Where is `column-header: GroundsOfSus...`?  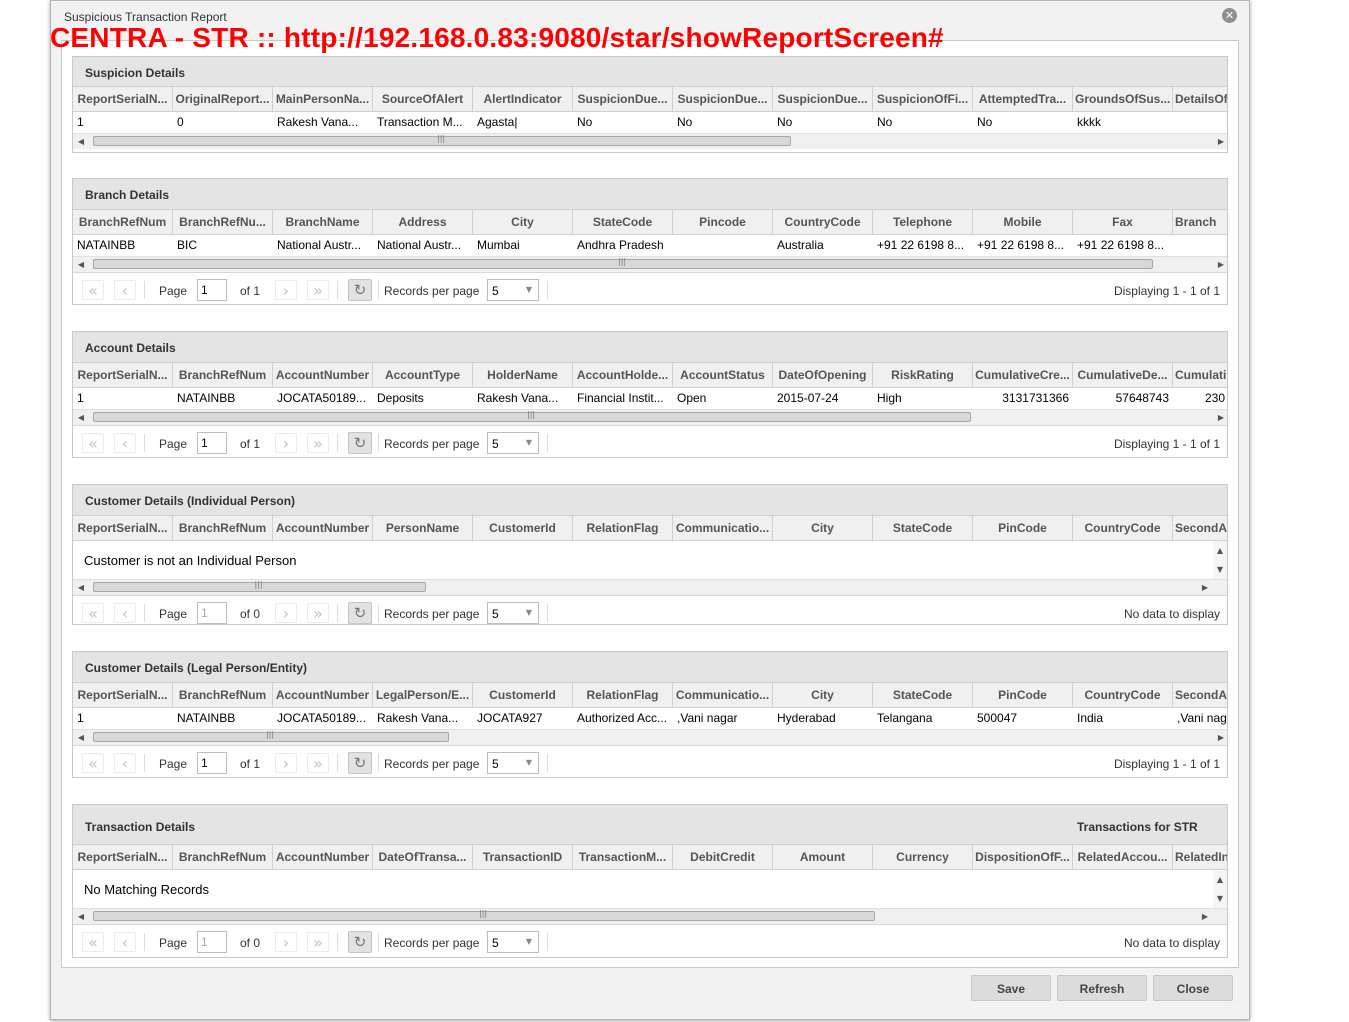 column-header: GroundsOfSus... is located at coordinates (1123, 99).